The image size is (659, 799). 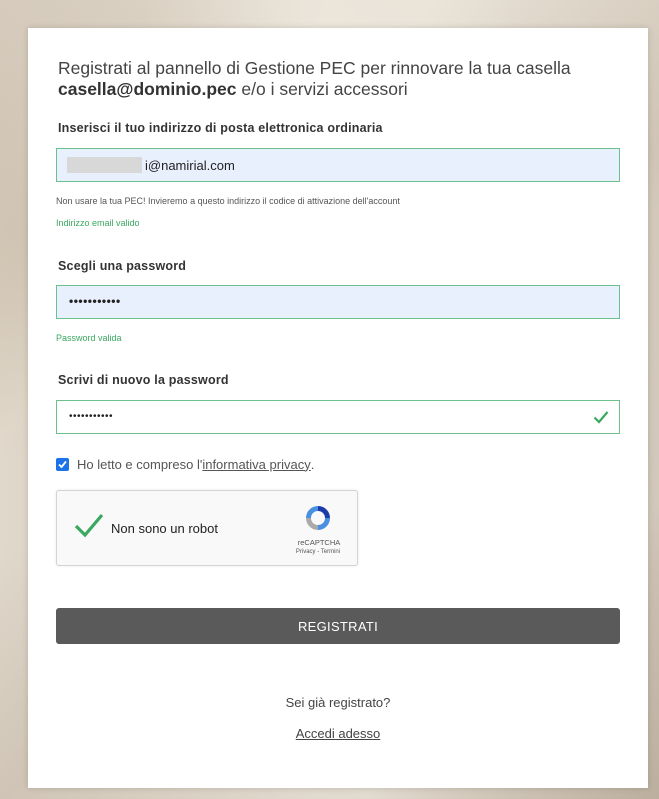 What do you see at coordinates (89, 338) in the screenshot?
I see `password-valid-message: Password valida` at bounding box center [89, 338].